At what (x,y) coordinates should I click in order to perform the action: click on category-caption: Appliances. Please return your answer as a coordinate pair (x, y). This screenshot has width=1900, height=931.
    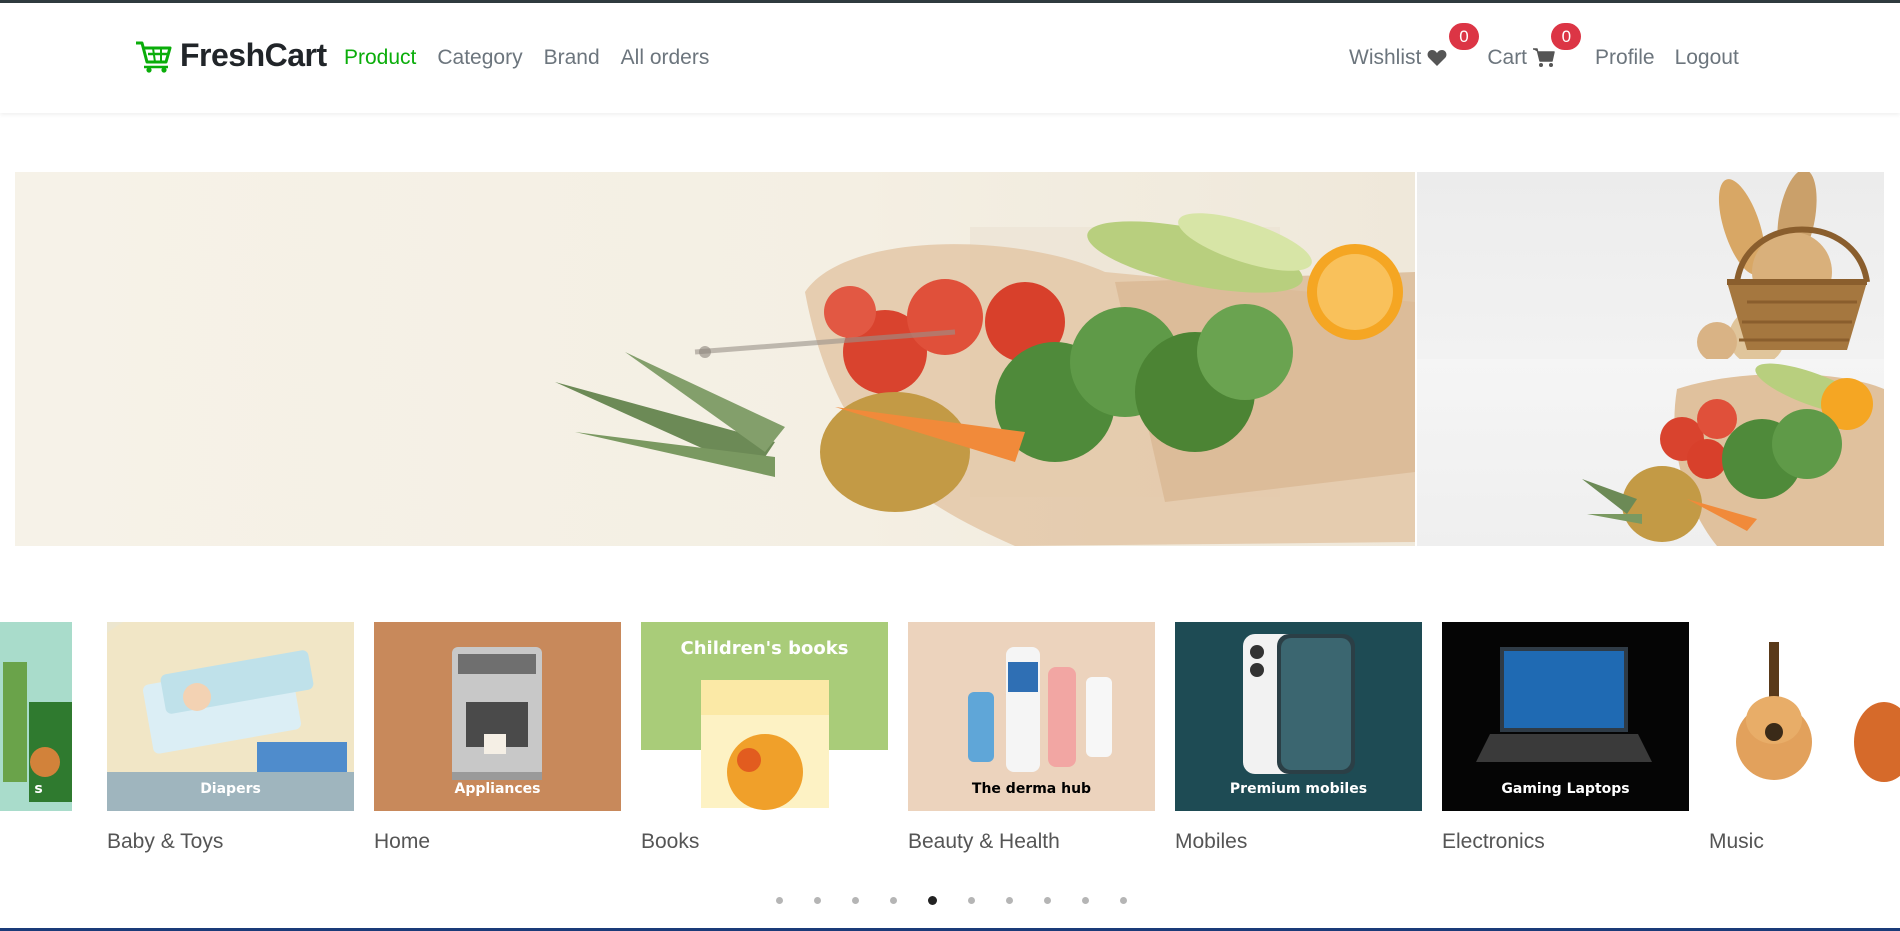
    Looking at the image, I should click on (497, 789).